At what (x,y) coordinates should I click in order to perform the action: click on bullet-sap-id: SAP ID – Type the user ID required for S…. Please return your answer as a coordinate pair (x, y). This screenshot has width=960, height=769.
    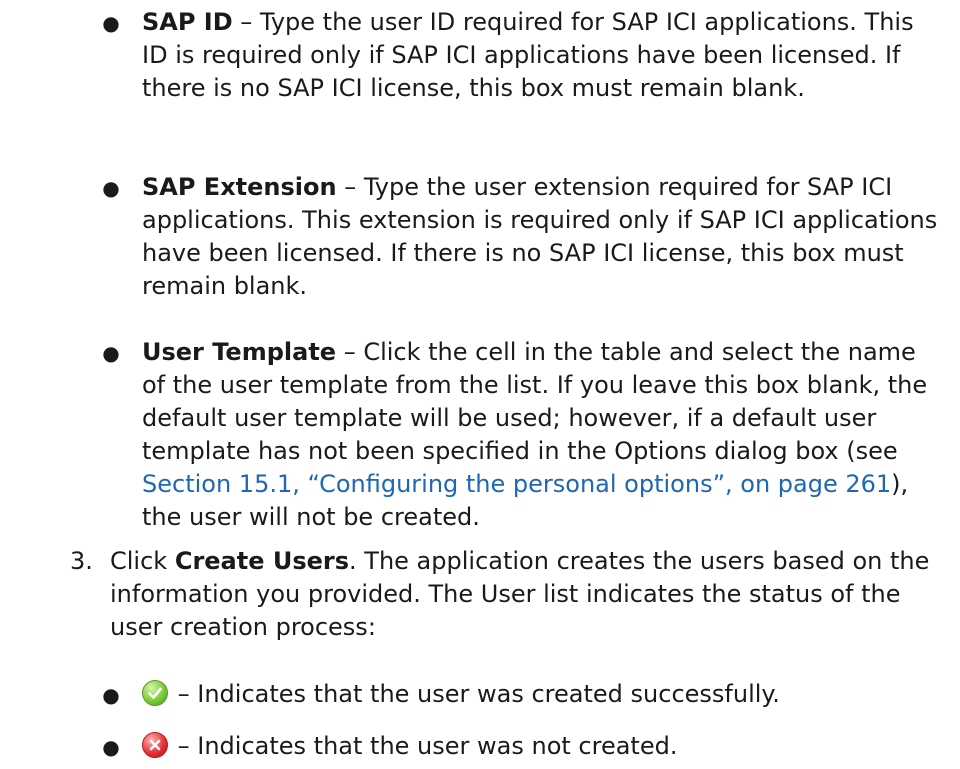
    Looking at the image, I should click on (542, 55).